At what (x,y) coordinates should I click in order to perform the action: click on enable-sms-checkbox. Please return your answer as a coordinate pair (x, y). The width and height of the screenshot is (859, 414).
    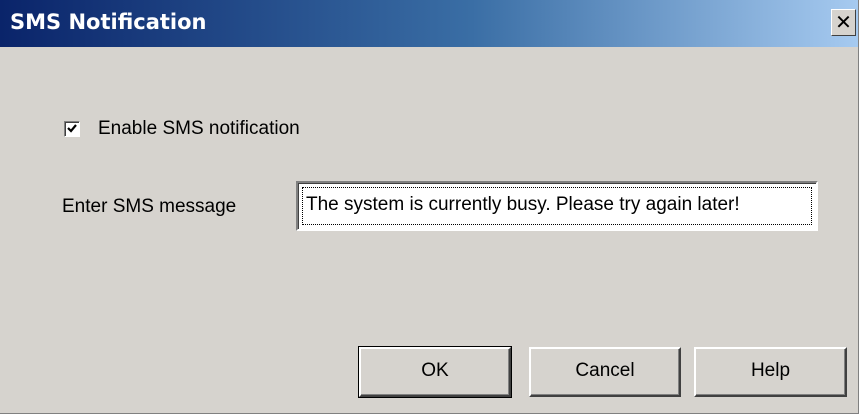
    Looking at the image, I should click on (72, 129).